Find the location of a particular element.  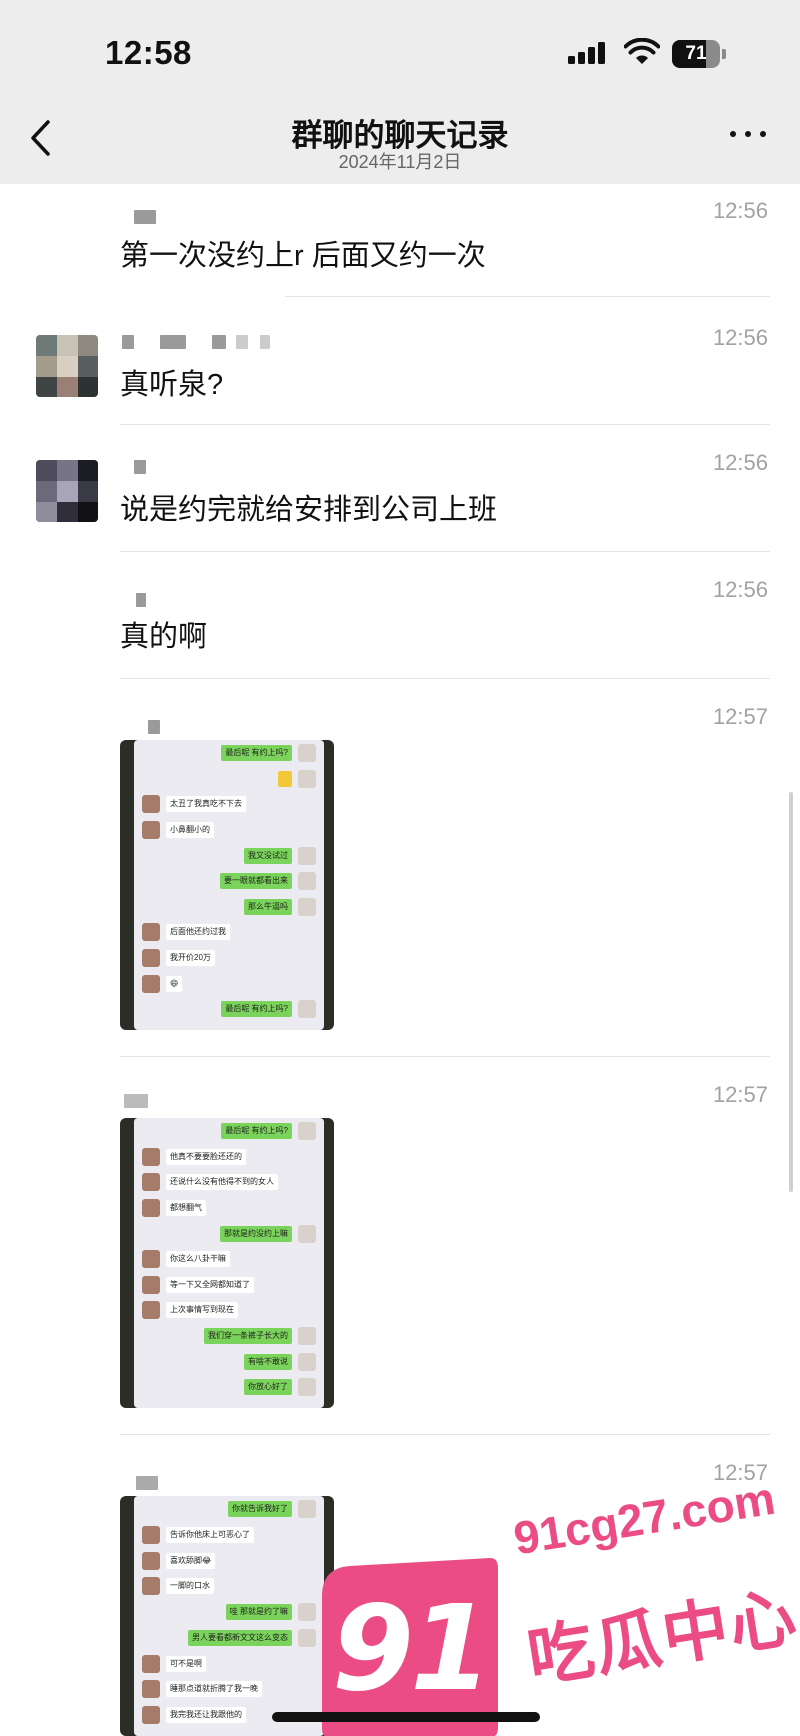

screenshot-incoming-bubble: 告诉你他床上可恶心了 is located at coordinates (229, 1534).